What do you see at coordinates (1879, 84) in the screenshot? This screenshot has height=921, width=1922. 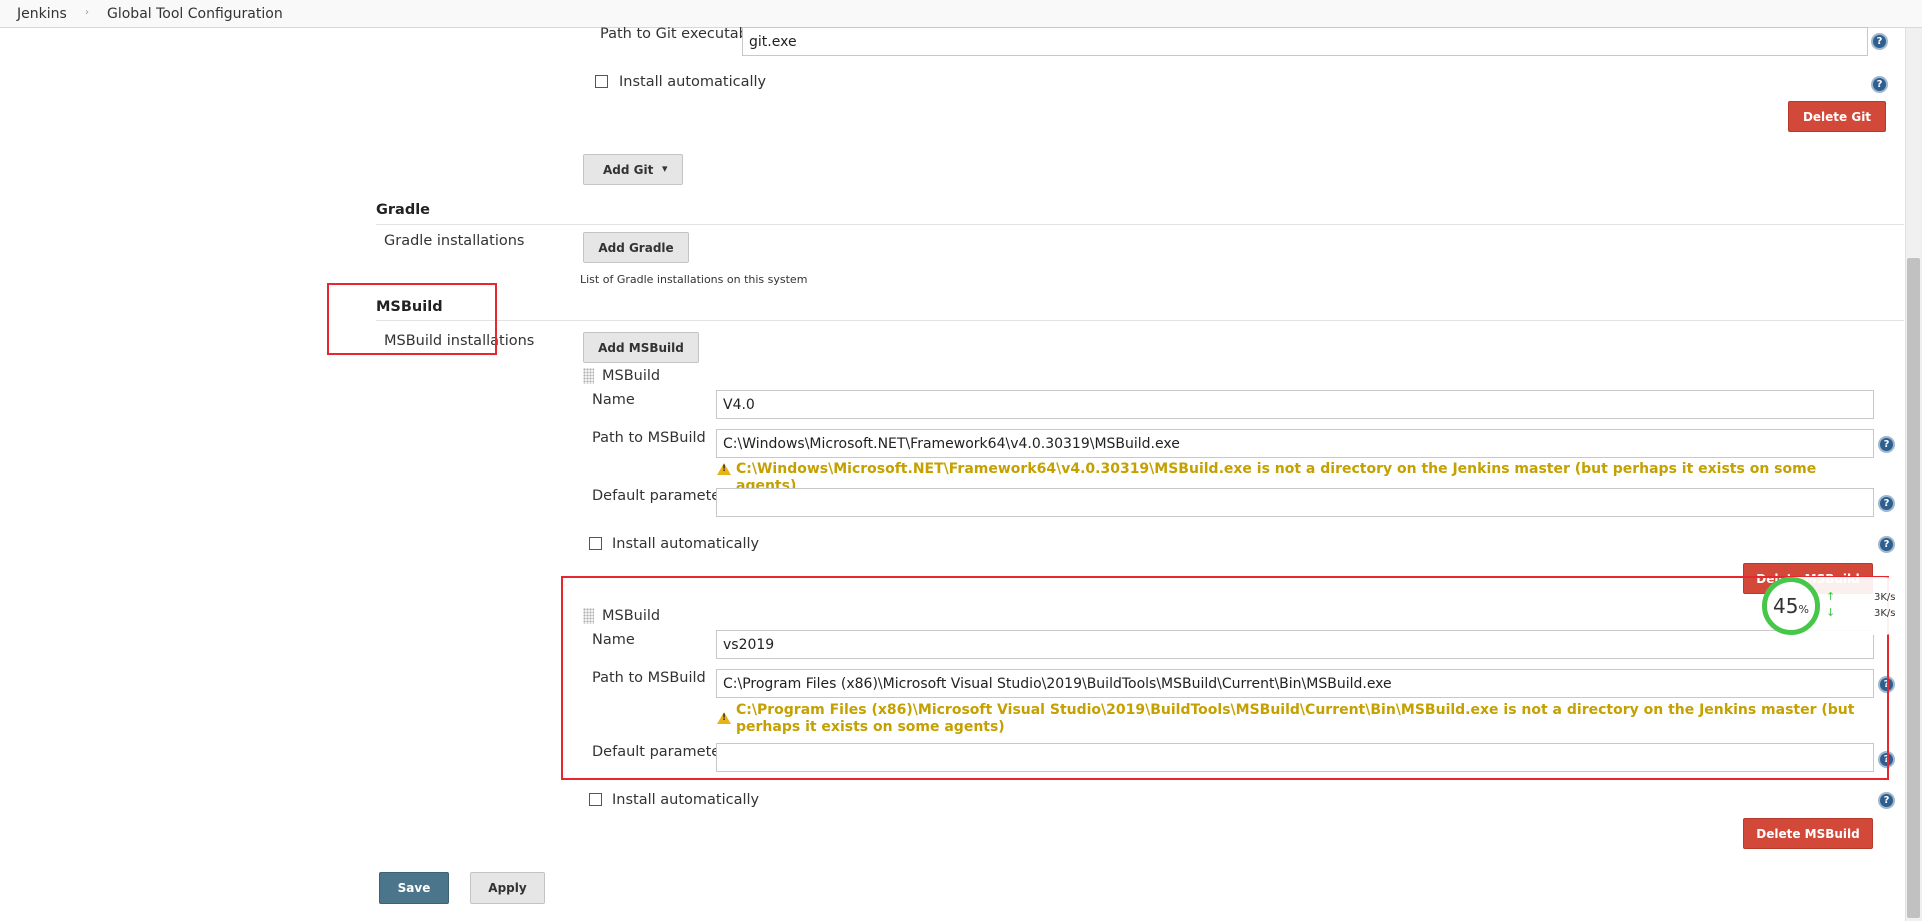 I see `git-install-help-icon: ?` at bounding box center [1879, 84].